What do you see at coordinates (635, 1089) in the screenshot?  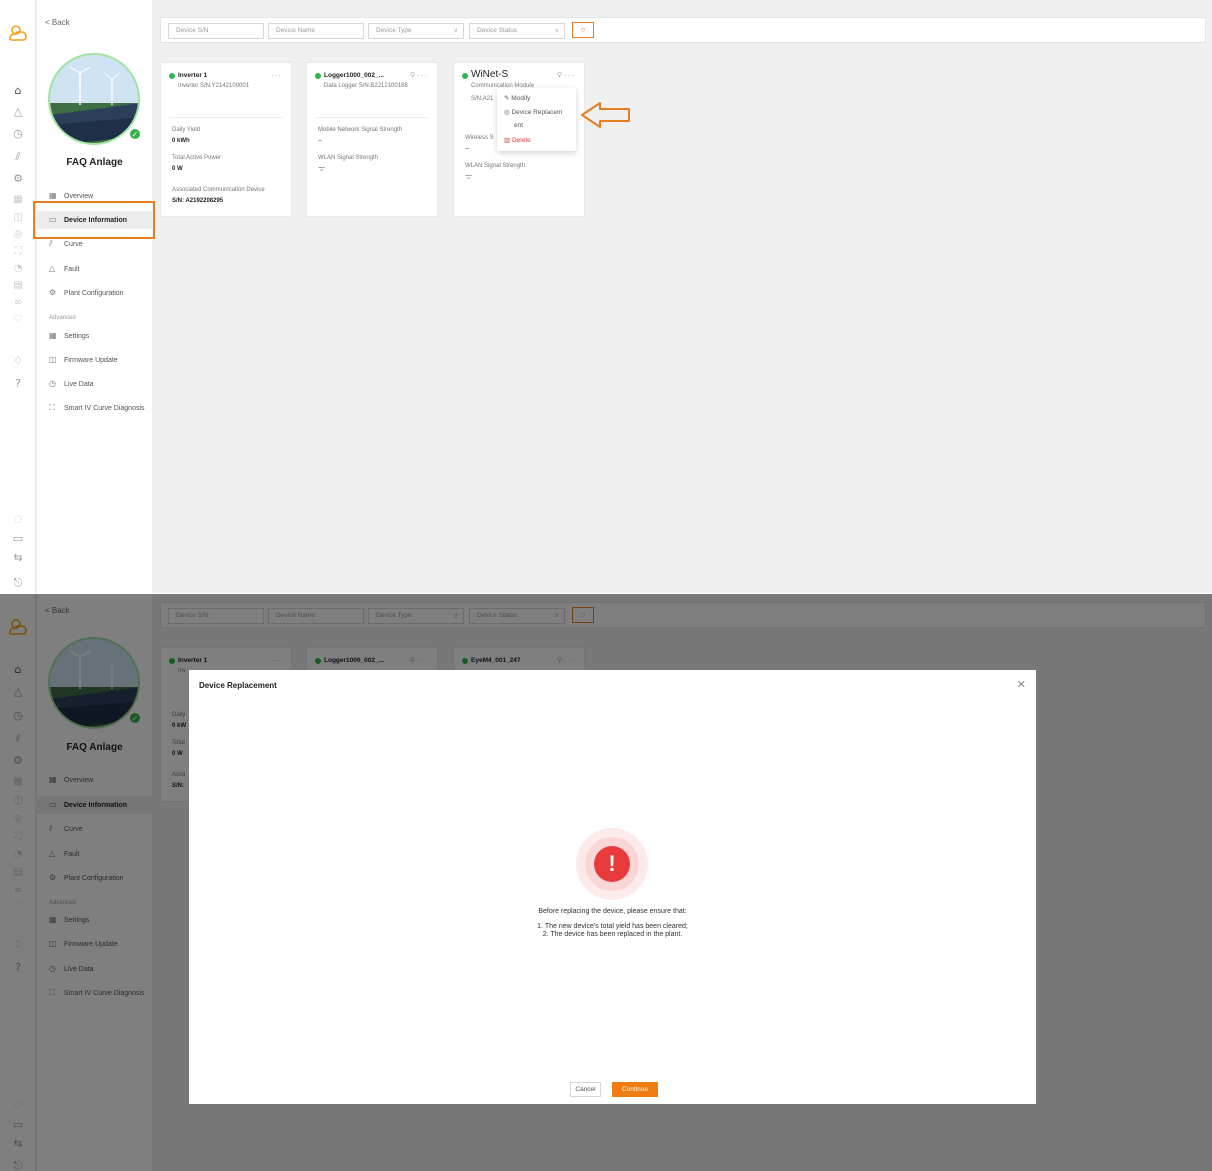 I see `continue-button: Continue` at bounding box center [635, 1089].